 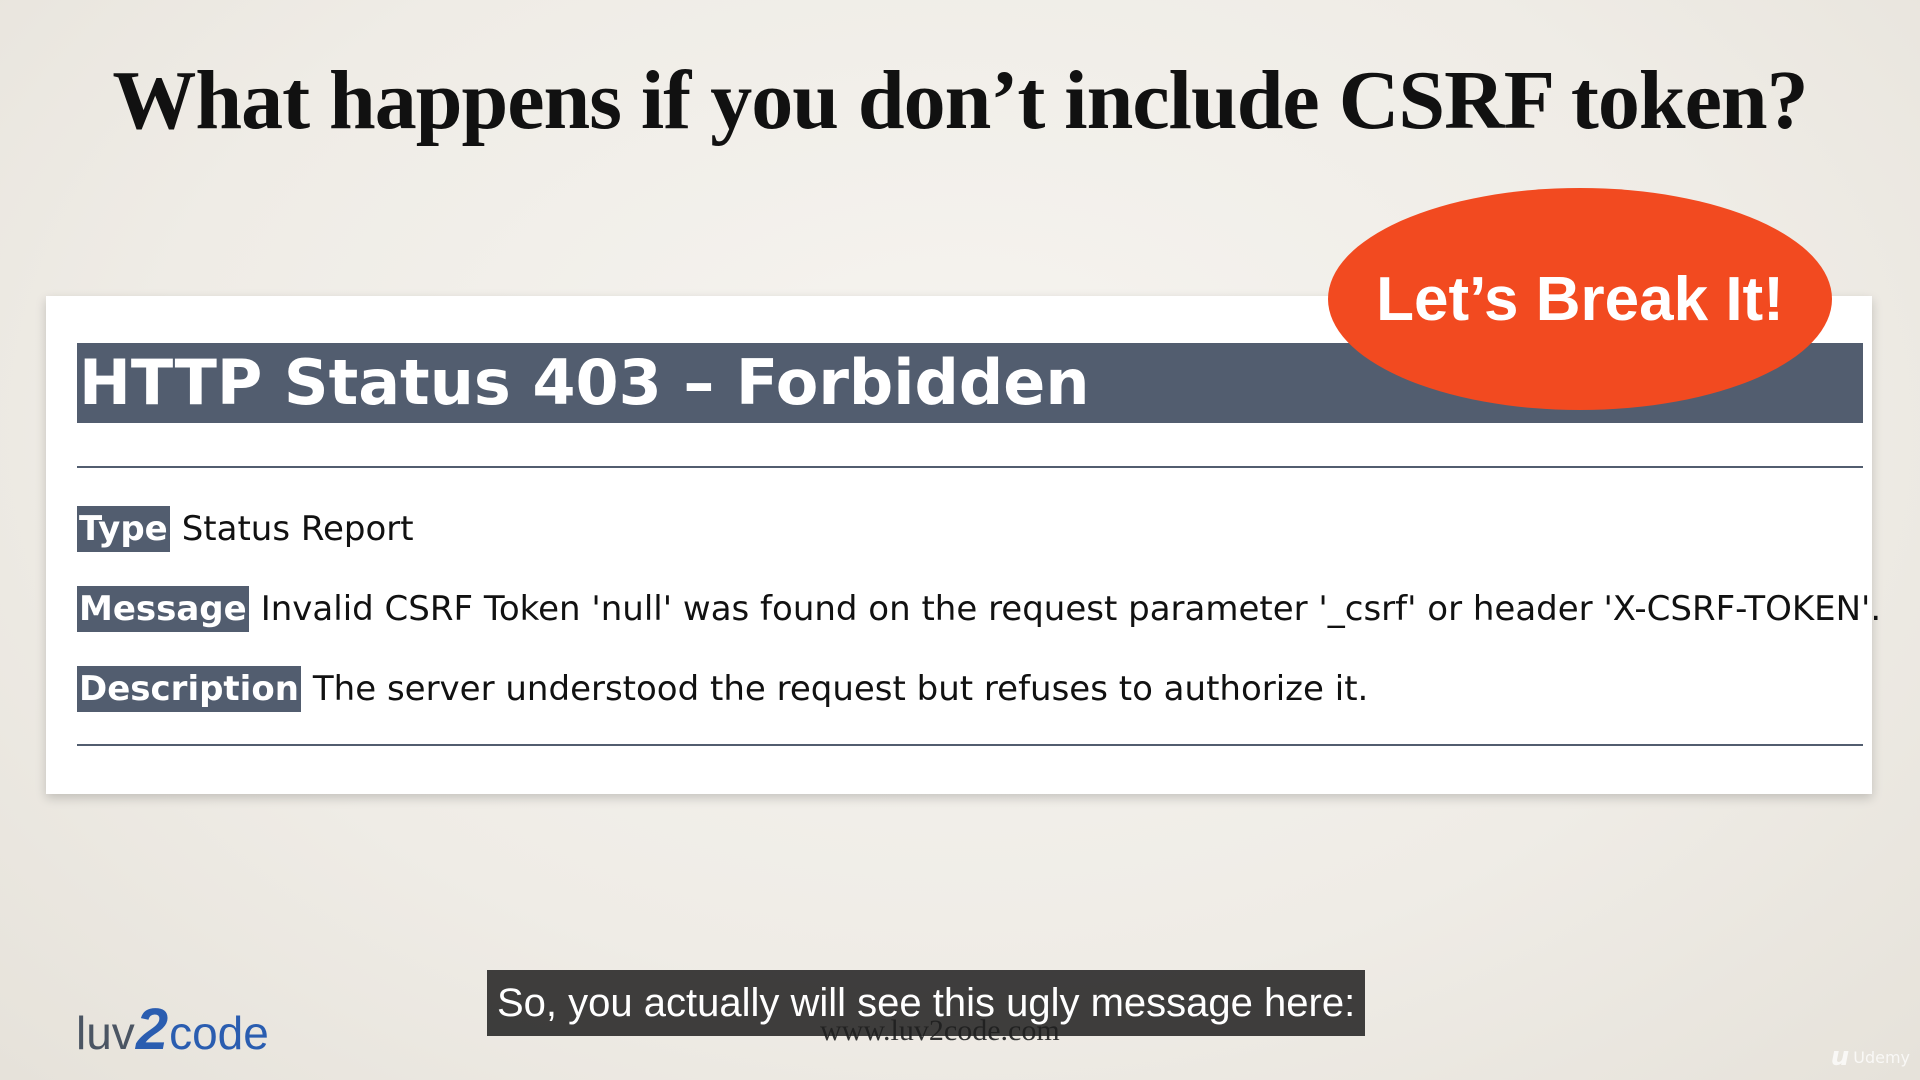 I want to click on luv2code-logo: luv 2 code, so click(x=172, y=1029).